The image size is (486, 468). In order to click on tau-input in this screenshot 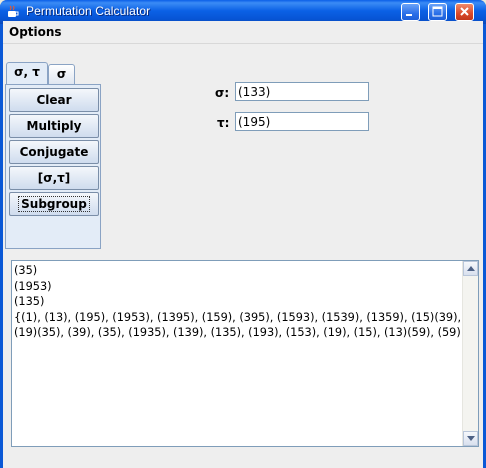, I will do `click(302, 121)`.